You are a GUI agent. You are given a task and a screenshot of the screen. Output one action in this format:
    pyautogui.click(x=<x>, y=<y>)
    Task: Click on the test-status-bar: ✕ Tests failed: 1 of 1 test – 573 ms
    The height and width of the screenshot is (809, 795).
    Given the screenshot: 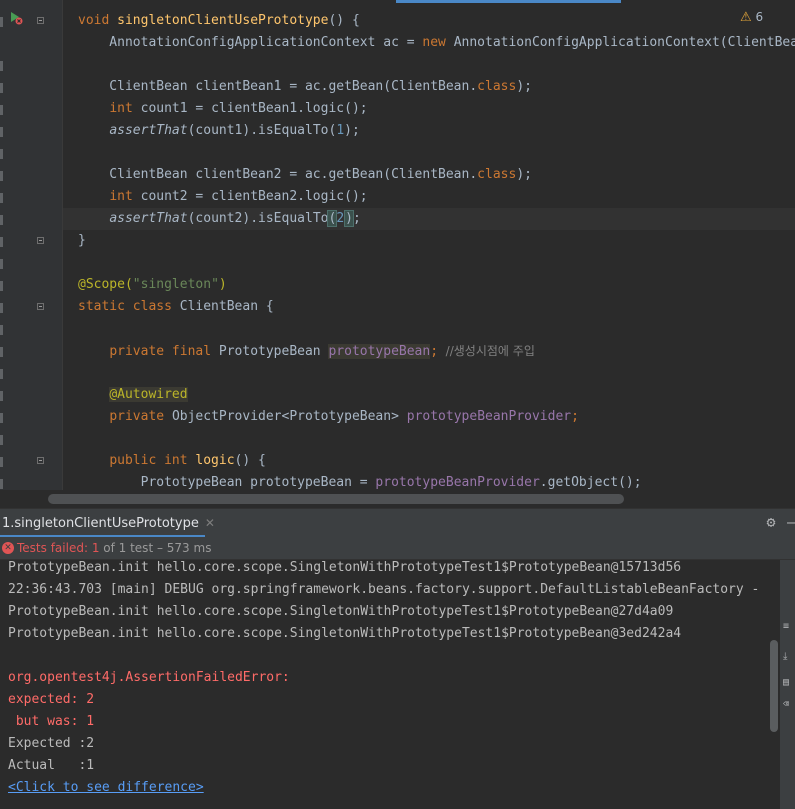 What is the action you would take?
    pyautogui.click(x=397, y=548)
    